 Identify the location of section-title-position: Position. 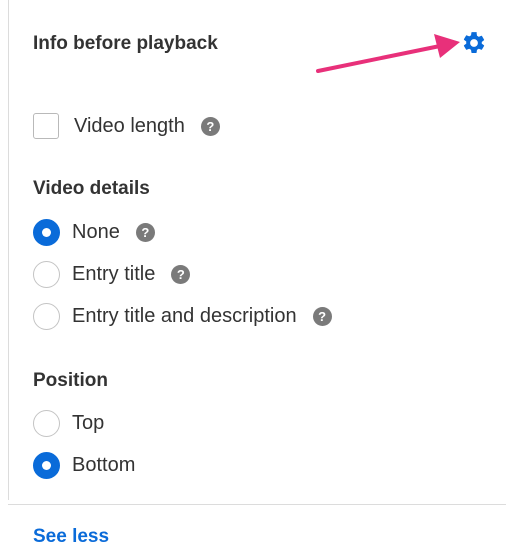
(70, 380).